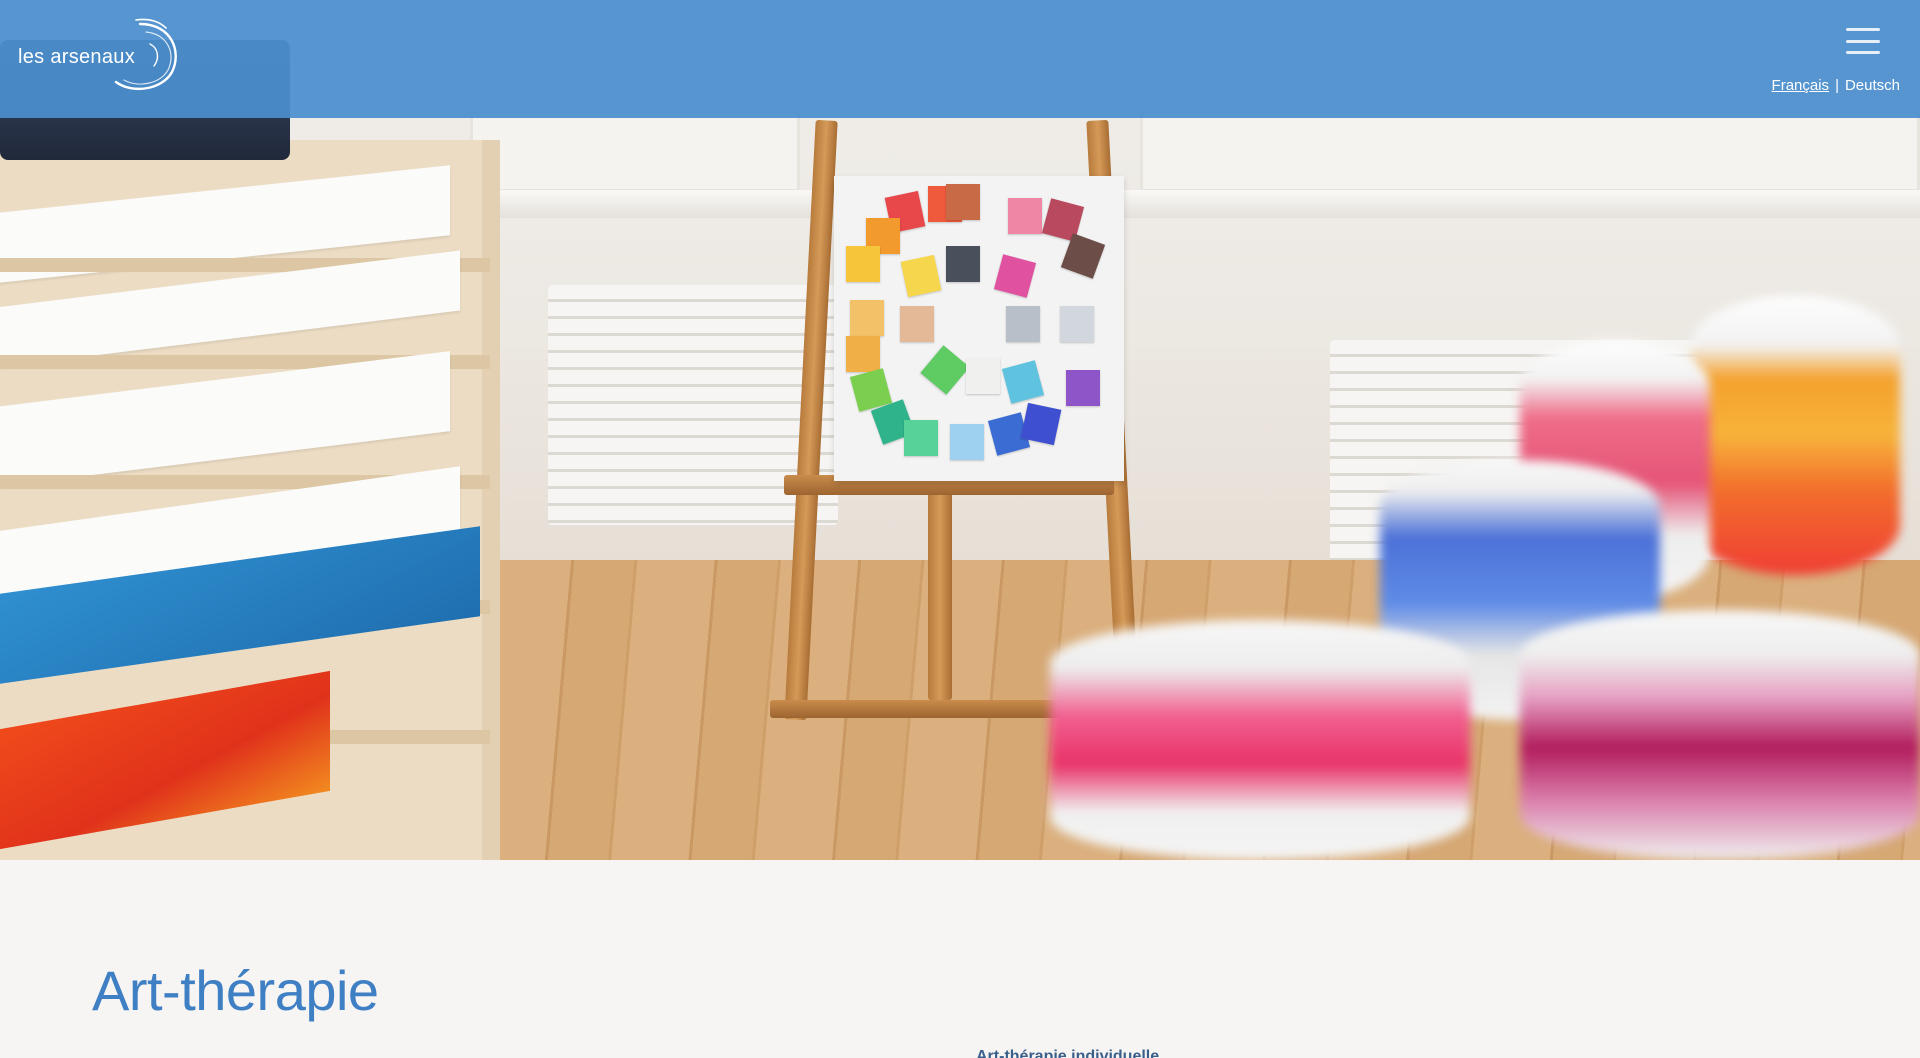  What do you see at coordinates (1872, 85) in the screenshot?
I see `lang-link-deutsch: Deutsch` at bounding box center [1872, 85].